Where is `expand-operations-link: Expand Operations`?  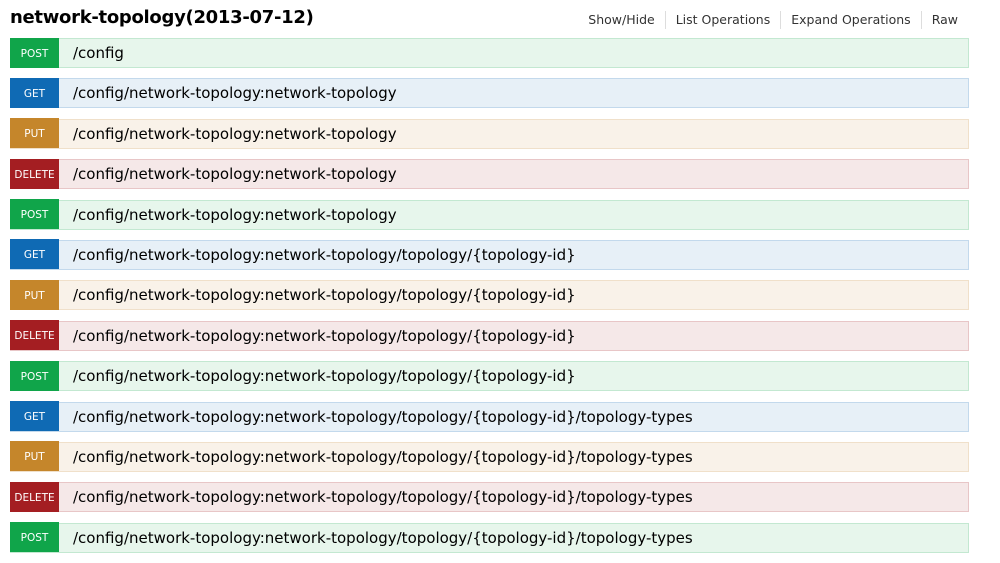 expand-operations-link: Expand Operations is located at coordinates (851, 20).